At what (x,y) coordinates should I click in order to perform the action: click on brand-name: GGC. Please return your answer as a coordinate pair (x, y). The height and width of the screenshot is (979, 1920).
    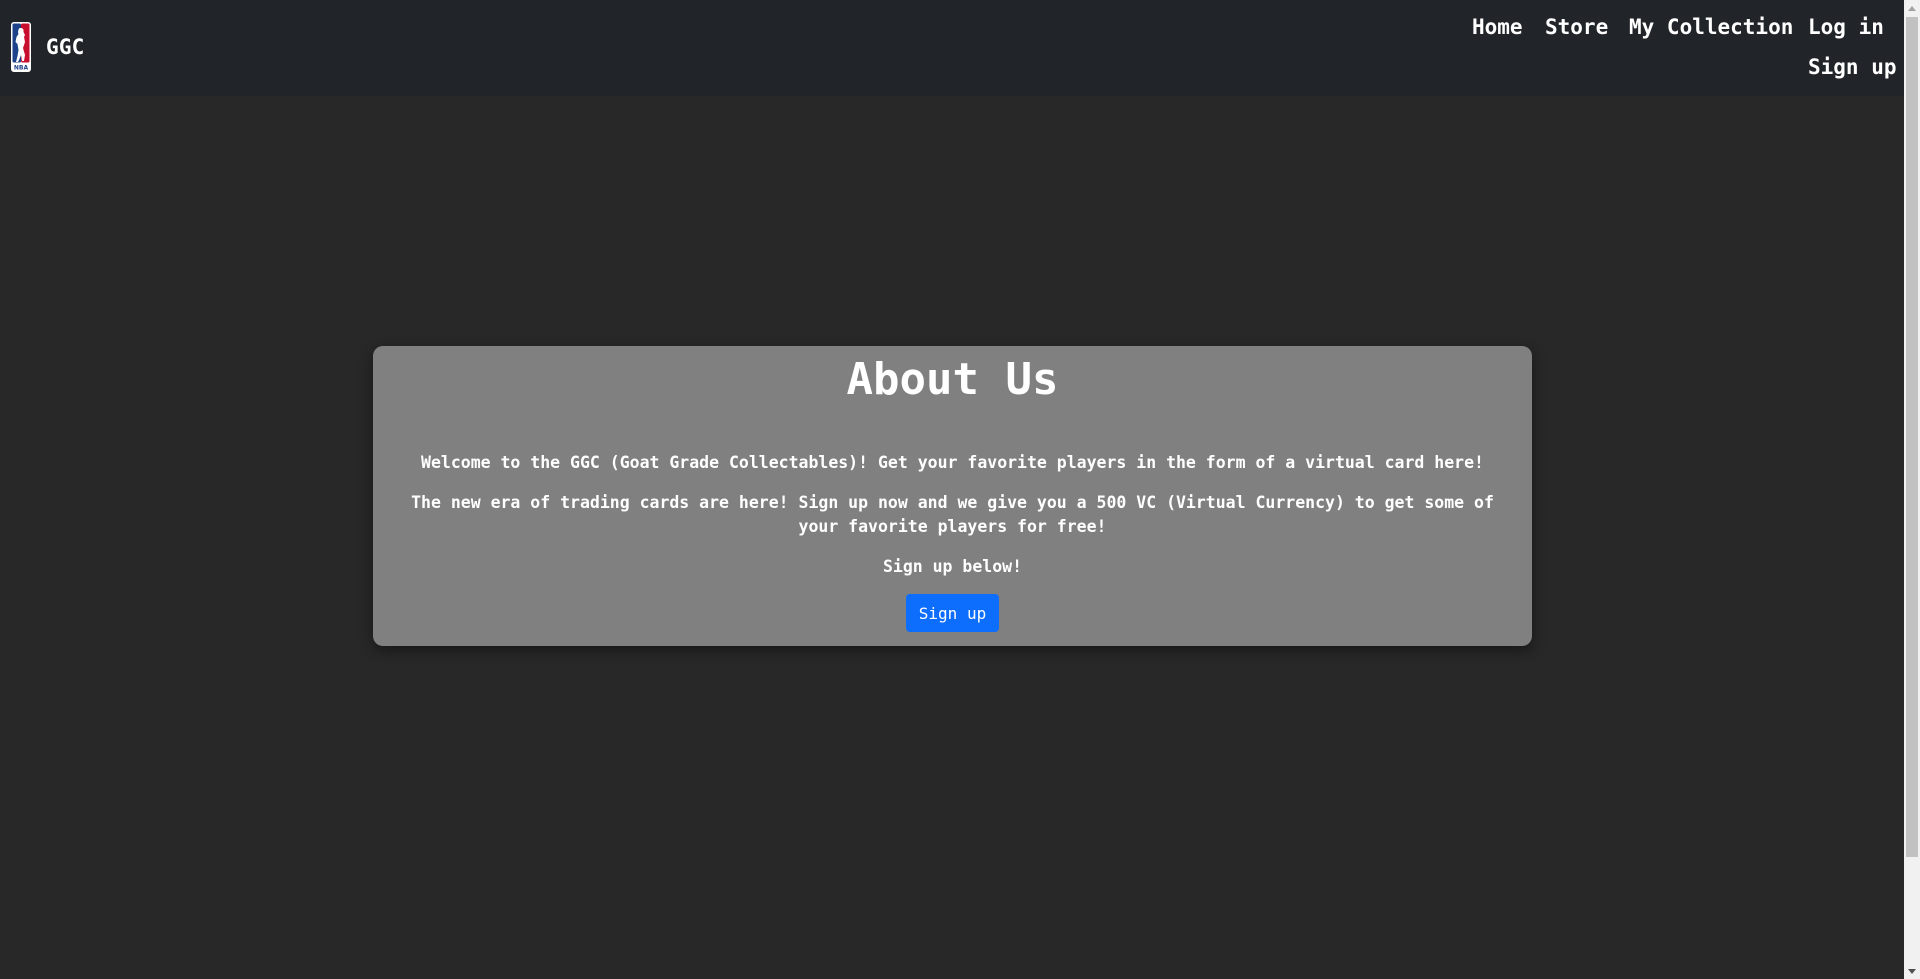
    Looking at the image, I should click on (65, 47).